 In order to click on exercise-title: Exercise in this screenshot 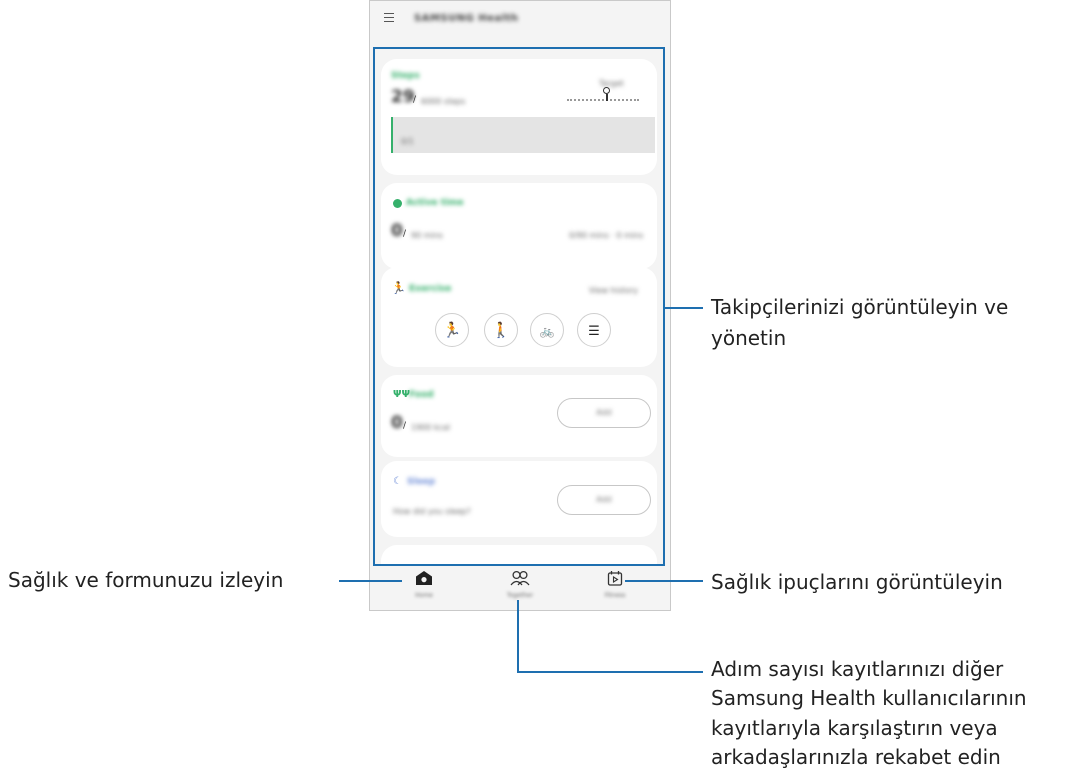, I will do `click(430, 289)`.